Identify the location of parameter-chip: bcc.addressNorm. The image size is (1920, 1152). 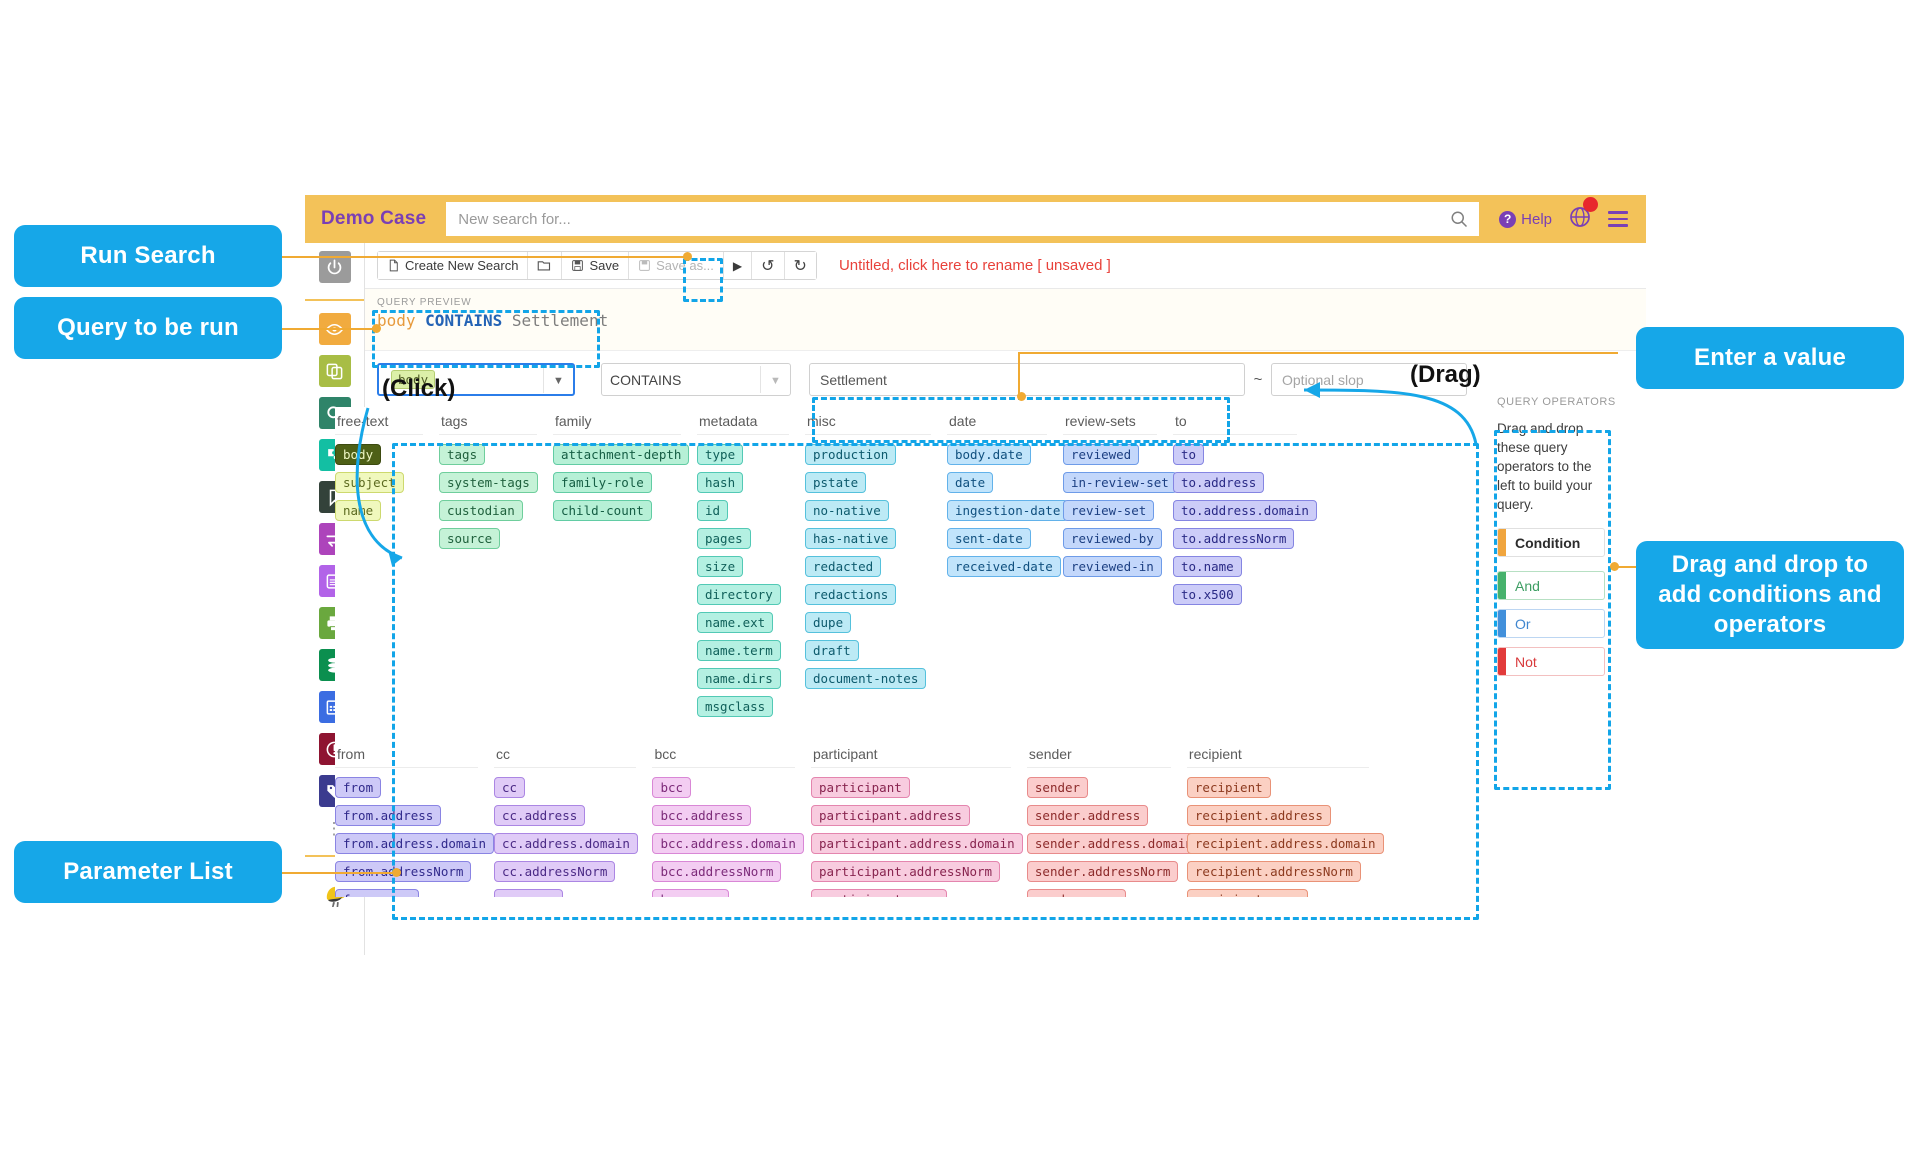
(717, 871).